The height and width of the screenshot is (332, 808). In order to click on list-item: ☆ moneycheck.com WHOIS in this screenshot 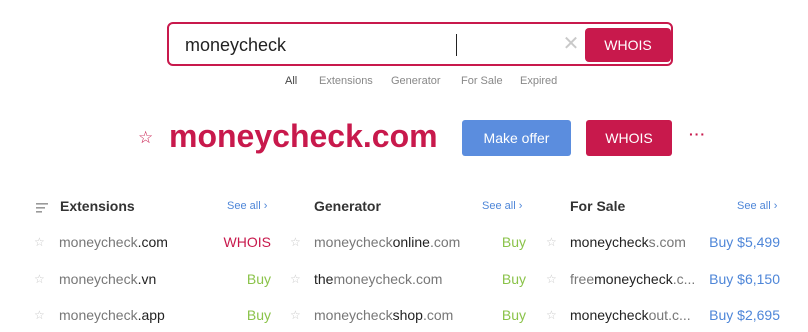, I will do `click(154, 244)`.